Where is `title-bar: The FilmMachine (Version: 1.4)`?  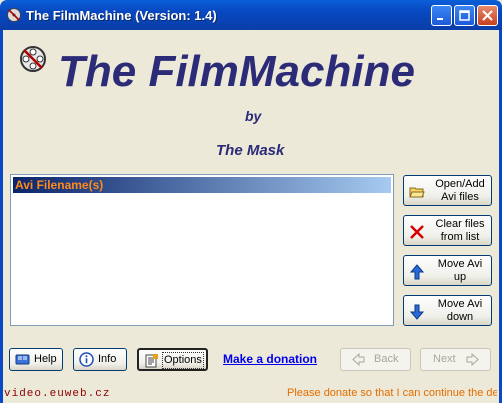 title-bar: The FilmMachine (Version: 1.4) is located at coordinates (251, 15).